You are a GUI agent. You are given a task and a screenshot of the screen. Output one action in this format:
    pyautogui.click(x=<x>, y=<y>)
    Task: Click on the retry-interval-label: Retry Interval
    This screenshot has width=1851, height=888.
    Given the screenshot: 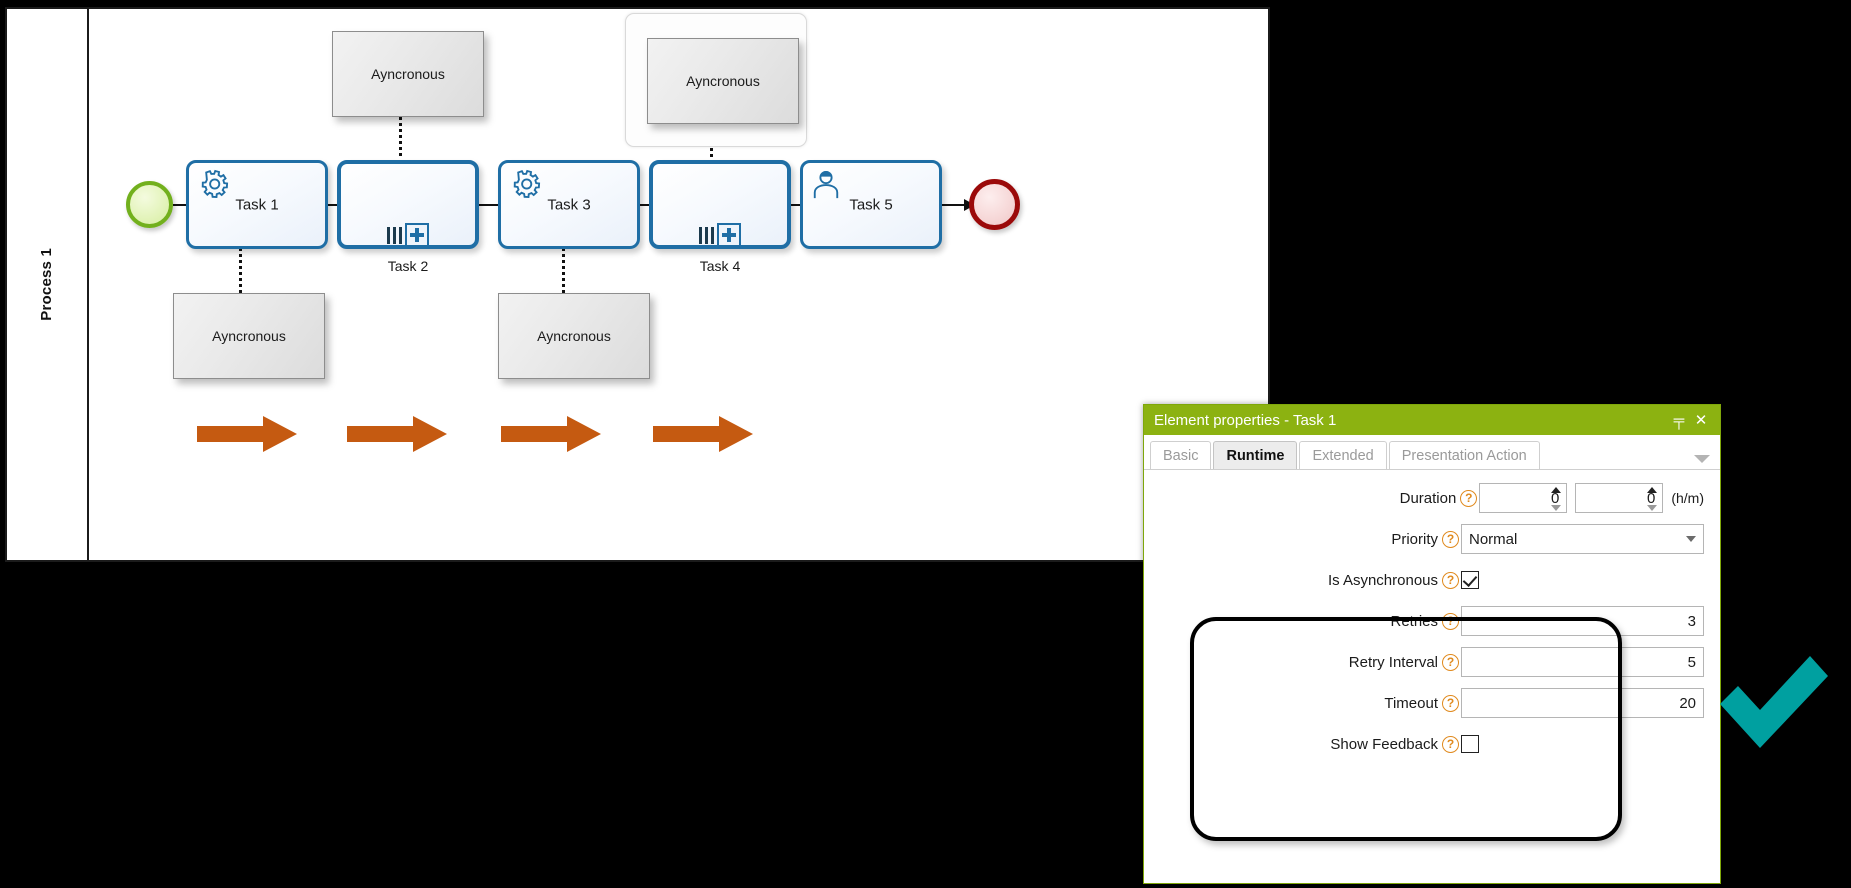 What is the action you would take?
    pyautogui.click(x=1393, y=662)
    